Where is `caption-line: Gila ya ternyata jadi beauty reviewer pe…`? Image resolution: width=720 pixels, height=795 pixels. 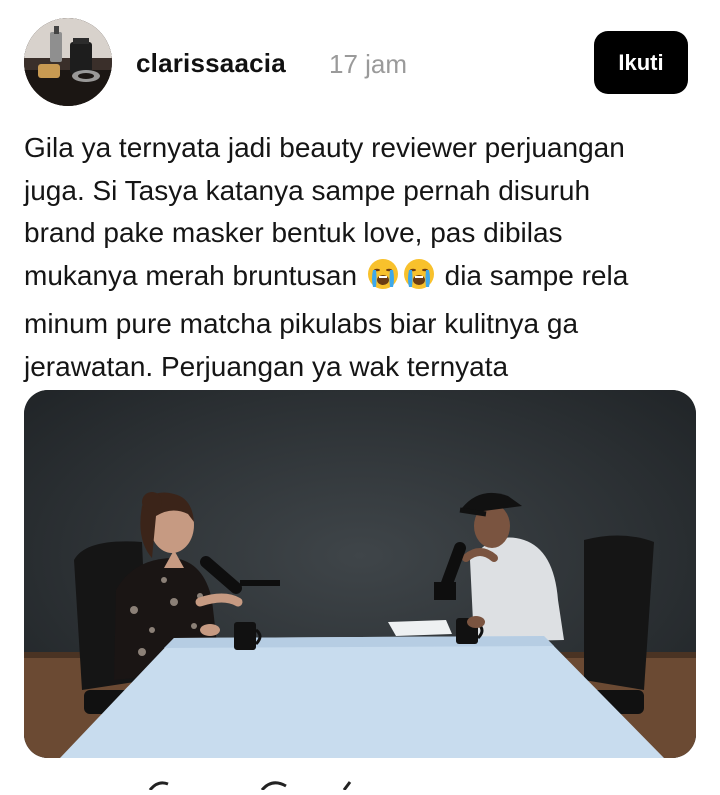
caption-line: Gila ya ternyata jadi beauty reviewer pe… is located at coordinates (324, 147).